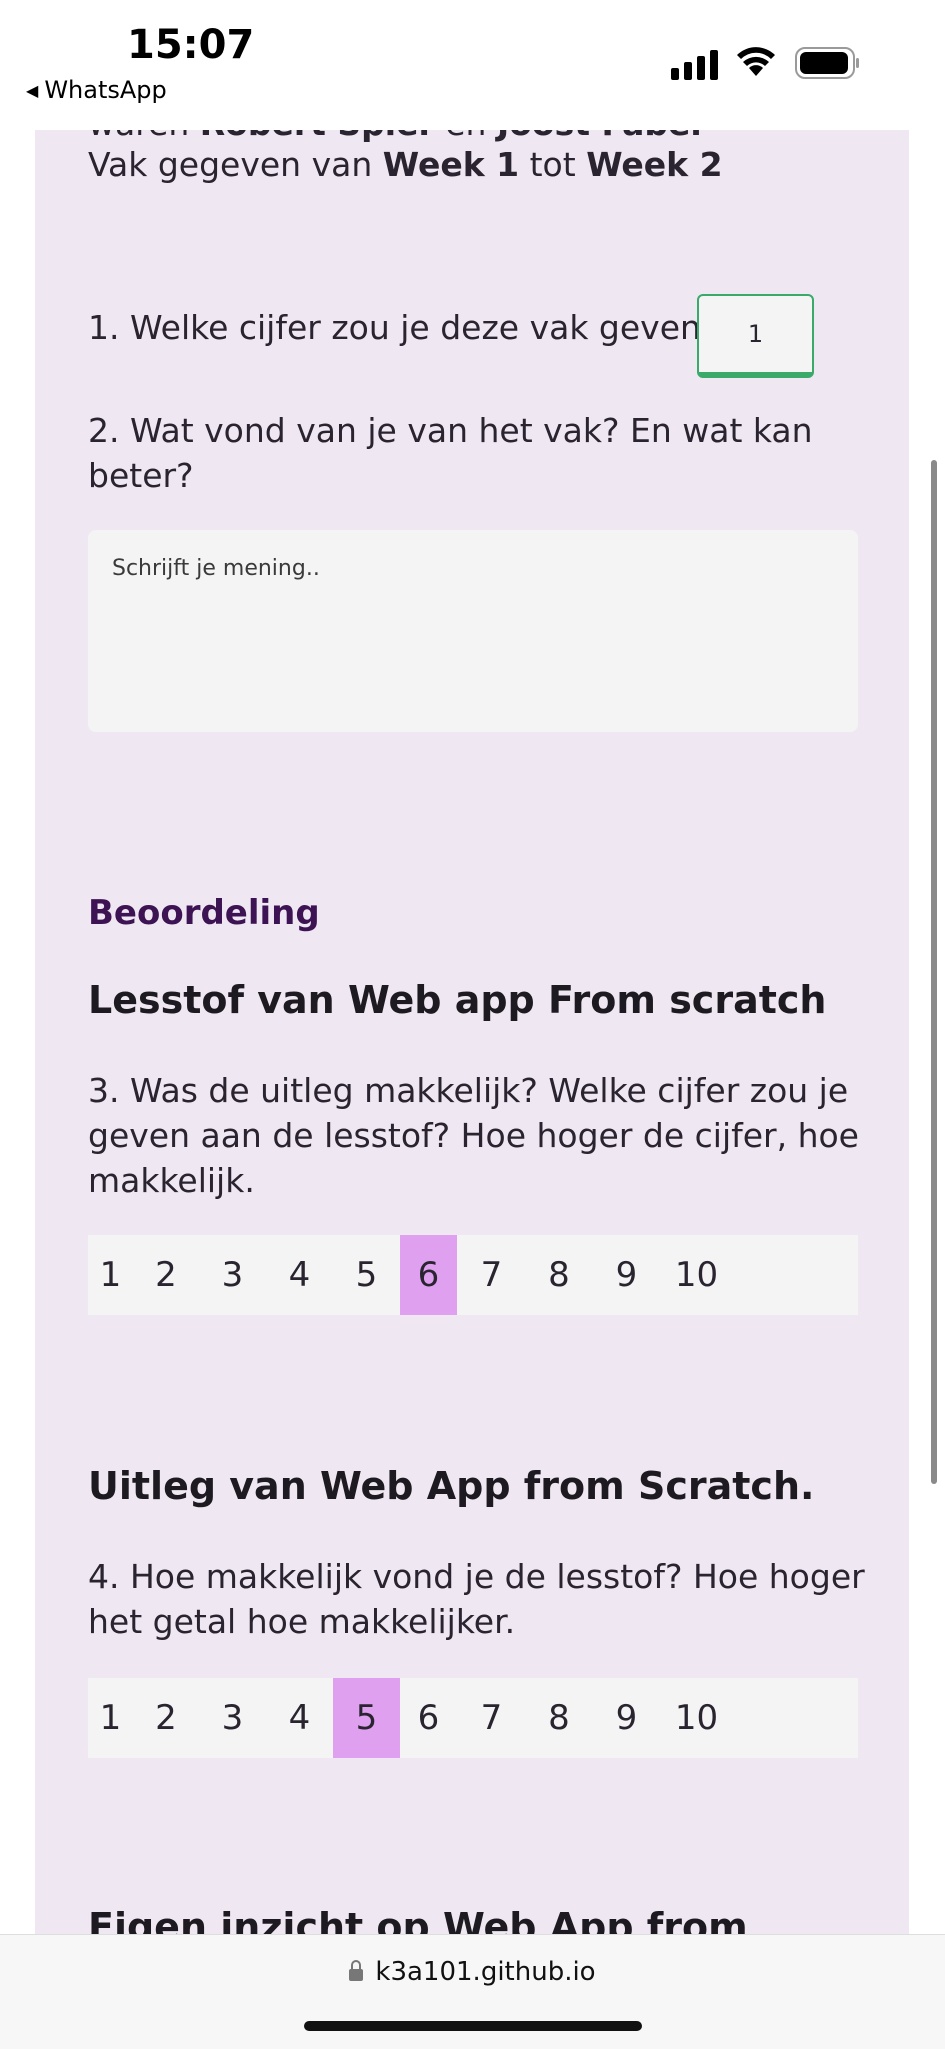 This screenshot has width=945, height=2049. I want to click on q3-rating-option: 6, so click(428, 1275).